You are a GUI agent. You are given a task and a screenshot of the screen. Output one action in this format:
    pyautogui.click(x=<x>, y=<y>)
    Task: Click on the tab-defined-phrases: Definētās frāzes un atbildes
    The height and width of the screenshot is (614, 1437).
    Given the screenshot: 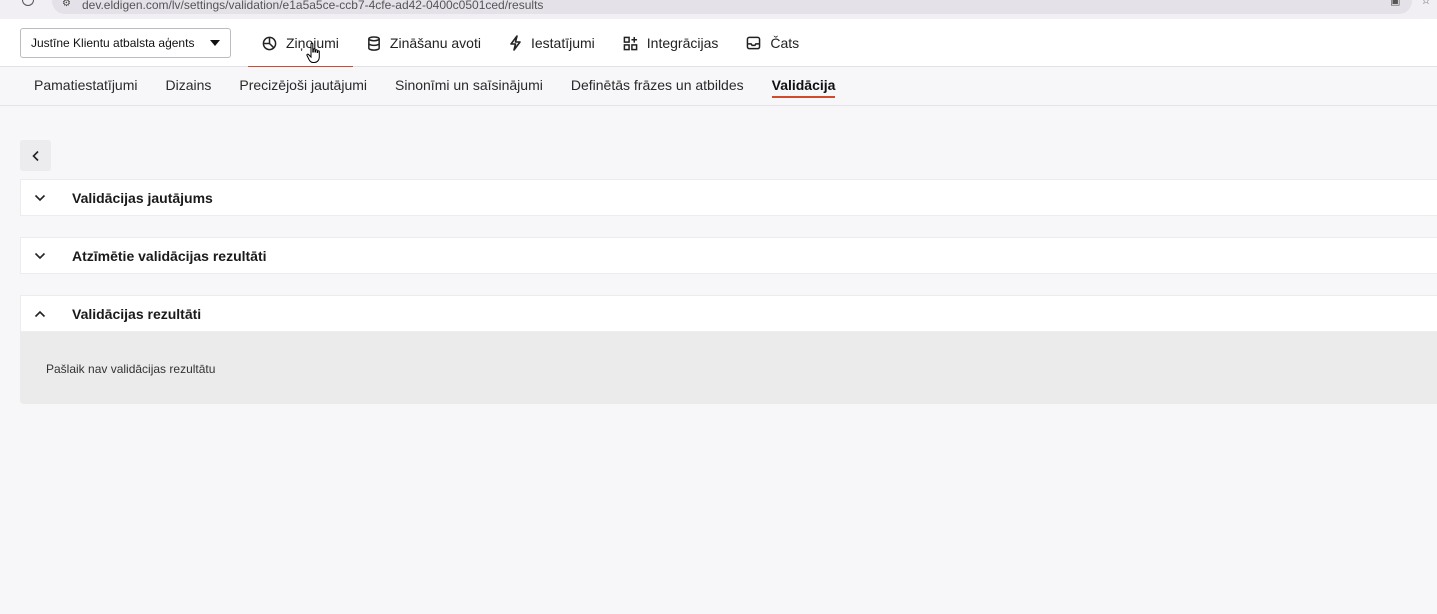 What is the action you would take?
    pyautogui.click(x=657, y=86)
    